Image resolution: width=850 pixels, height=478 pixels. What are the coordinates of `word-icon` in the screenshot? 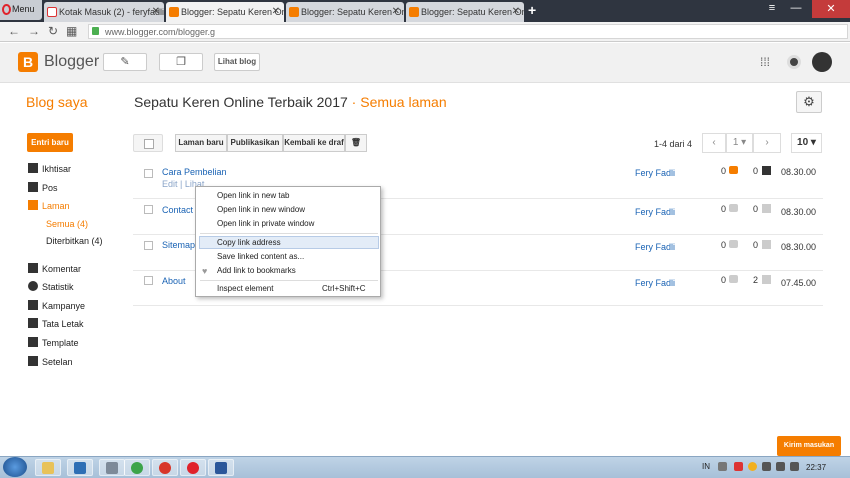 It's located at (221, 467).